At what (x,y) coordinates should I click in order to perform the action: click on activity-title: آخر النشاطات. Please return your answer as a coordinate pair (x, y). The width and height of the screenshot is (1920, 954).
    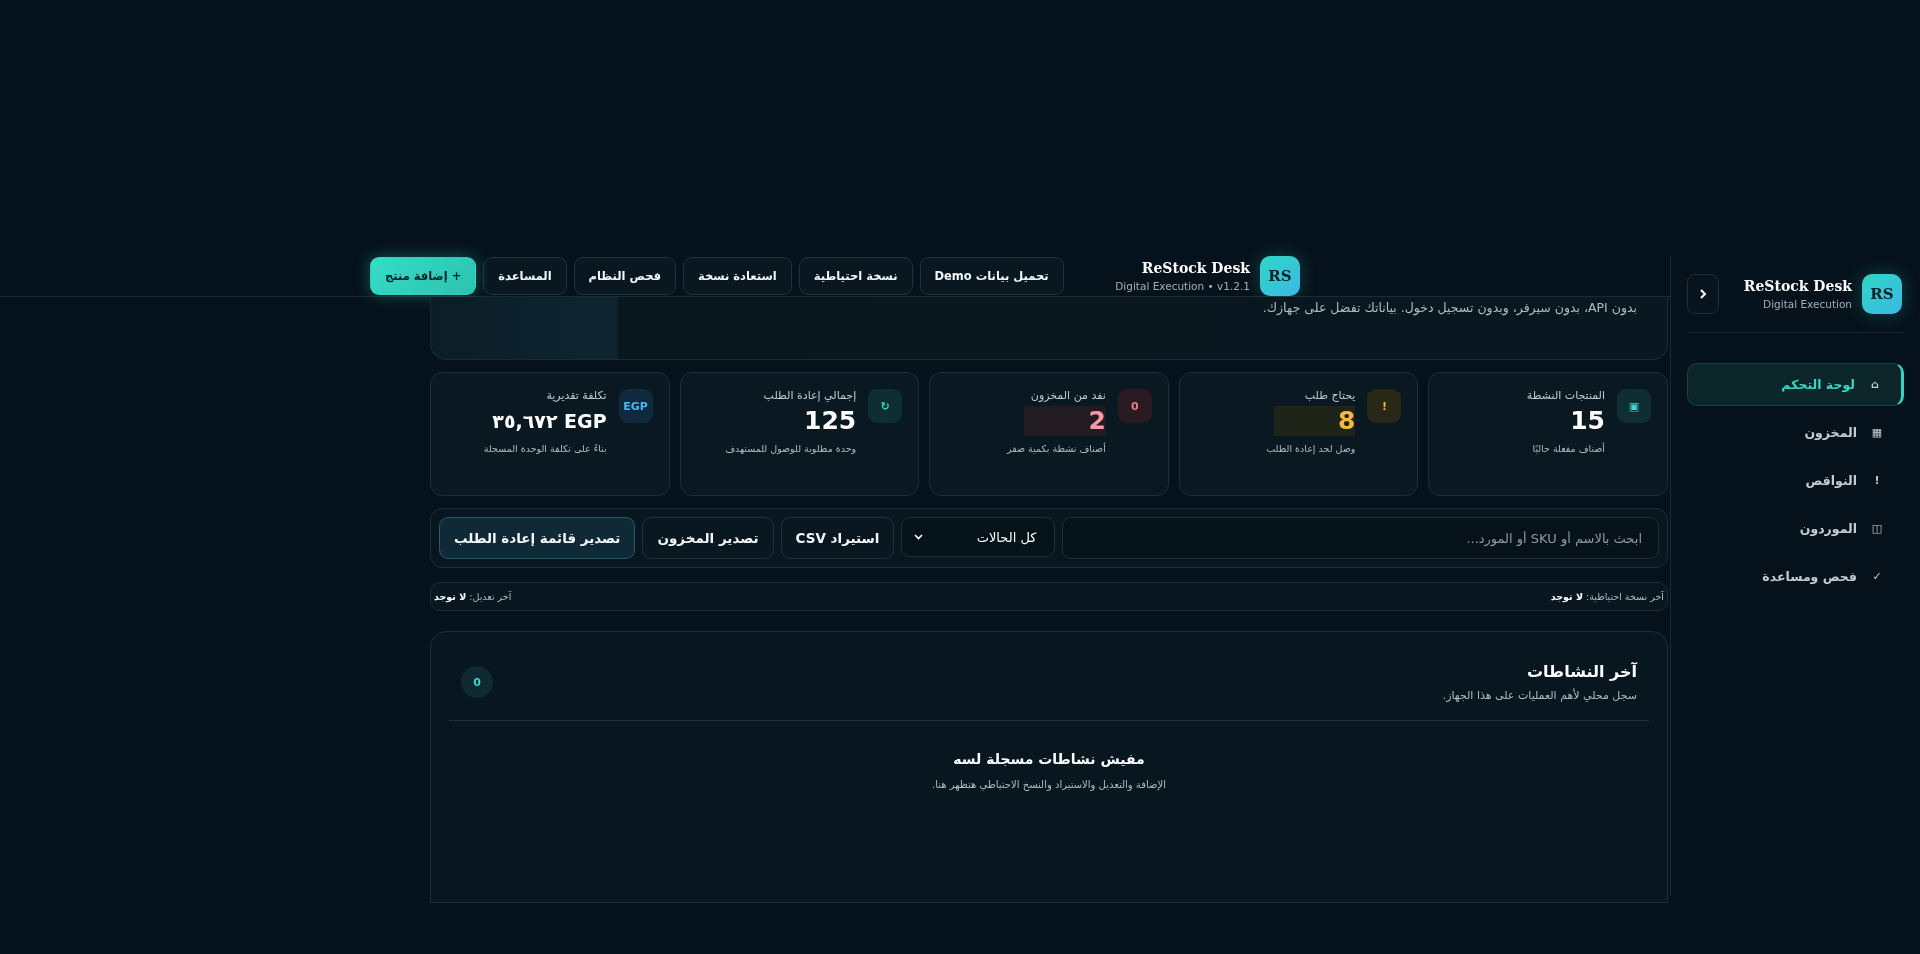
    Looking at the image, I should click on (1581, 671).